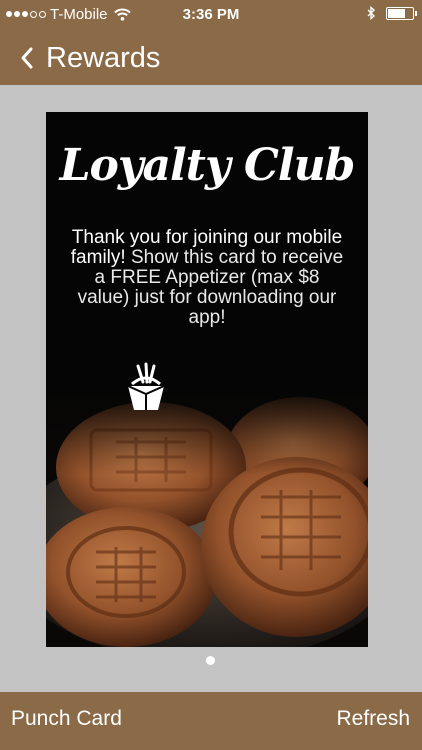 The height and width of the screenshot is (750, 422). Describe the element at coordinates (210, 660) in the screenshot. I see `page-indicator-dot` at that location.